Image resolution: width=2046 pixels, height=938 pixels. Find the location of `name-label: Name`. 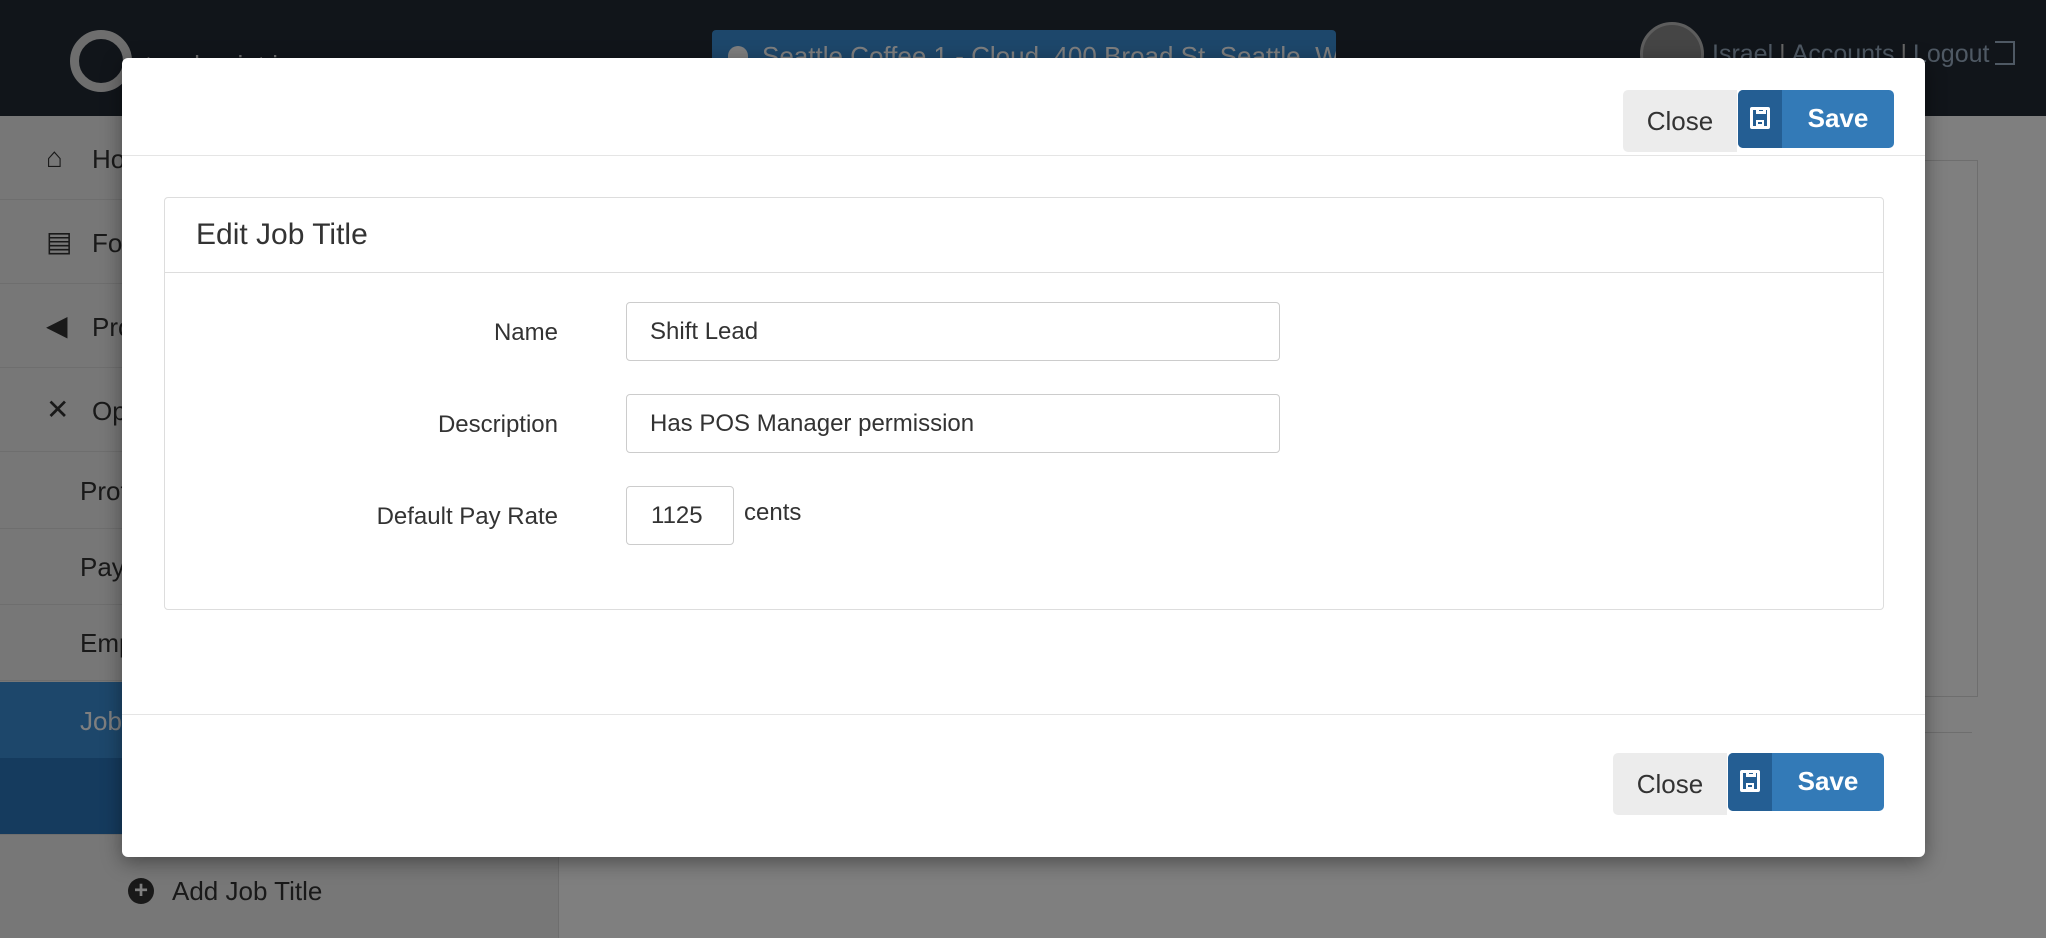

name-label: Name is located at coordinates (525, 332).